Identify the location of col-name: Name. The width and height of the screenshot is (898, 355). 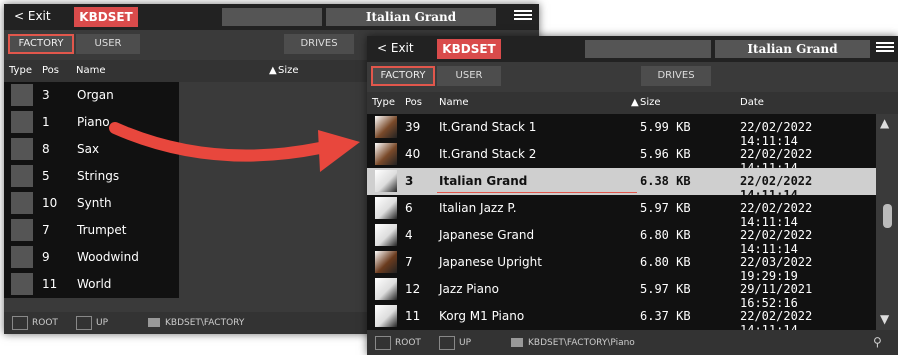
(454, 102).